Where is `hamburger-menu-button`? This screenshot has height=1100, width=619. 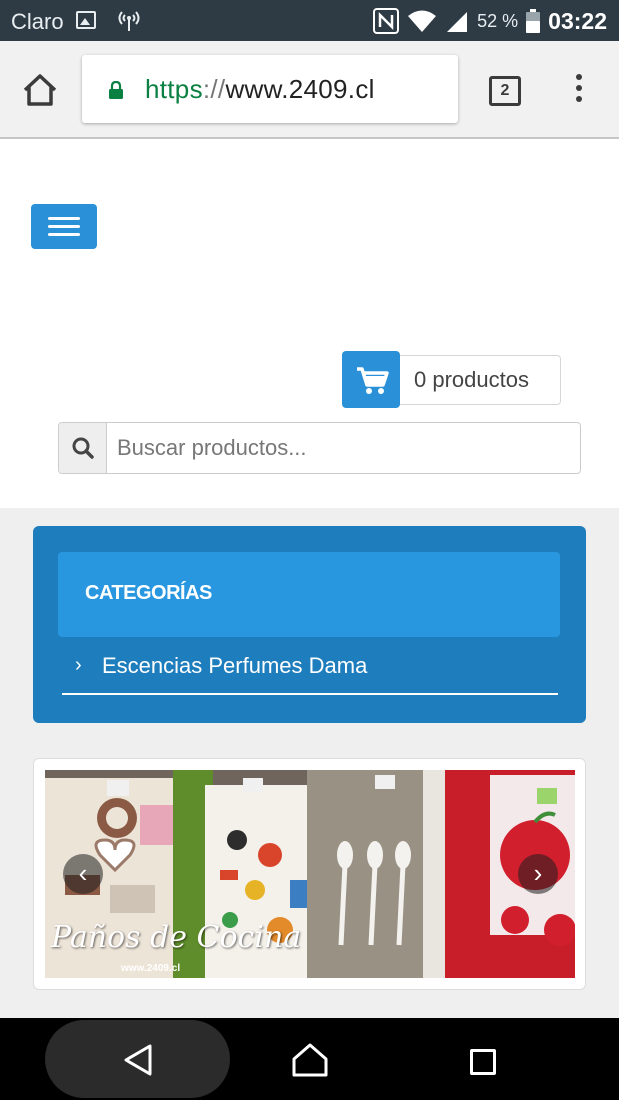 hamburger-menu-button is located at coordinates (64, 226).